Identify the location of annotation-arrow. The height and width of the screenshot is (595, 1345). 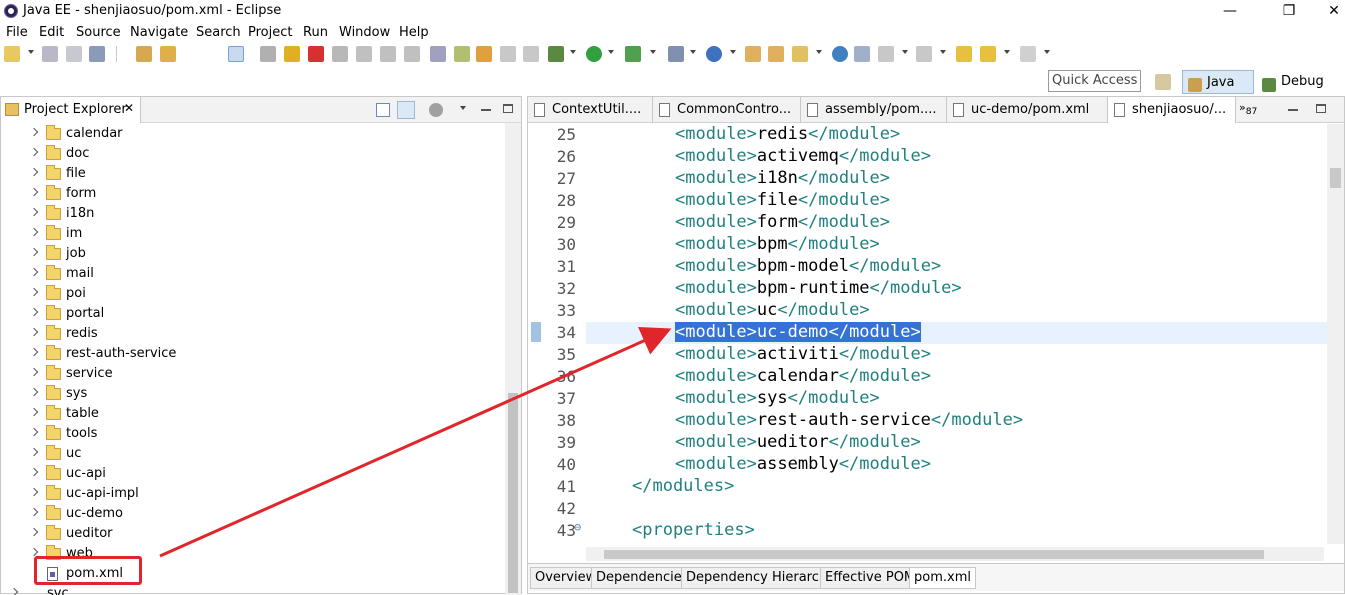
(415, 442).